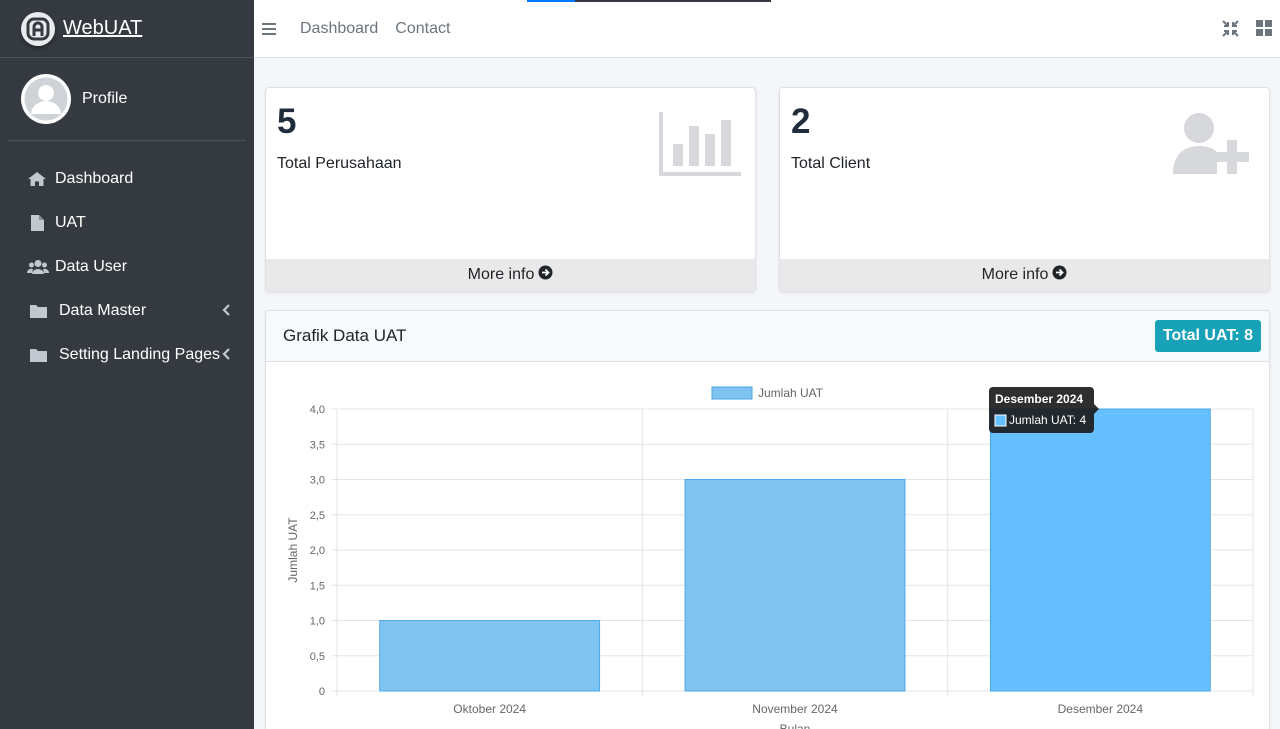 The image size is (1280, 729). Describe the element at coordinates (345, 335) in the screenshot. I see `chart-title: Grafik Data UAT` at that location.